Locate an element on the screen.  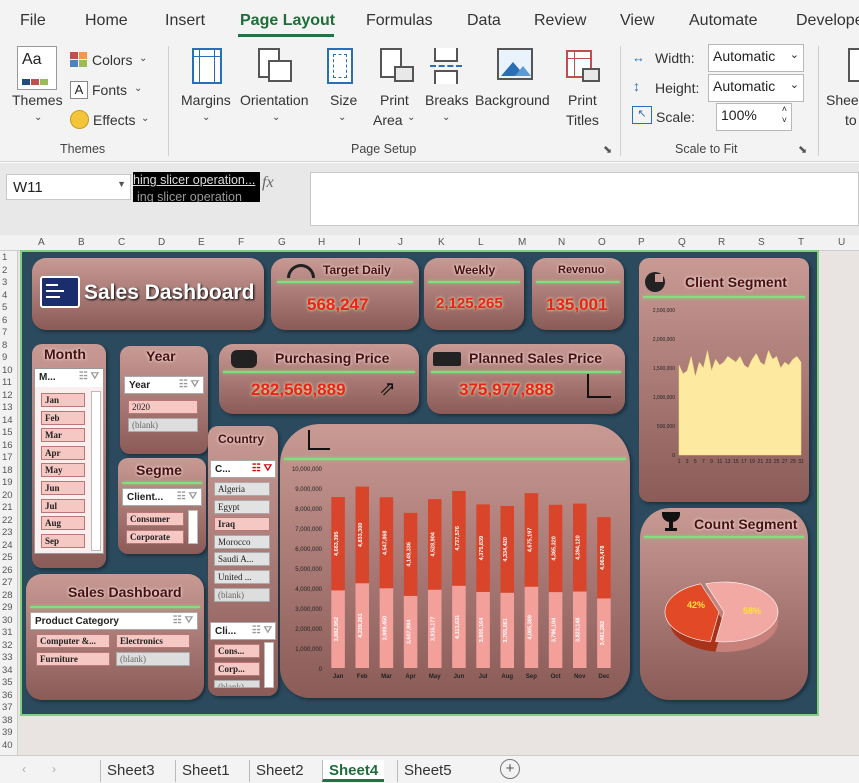
fonts-chevron-icon: ⌄ is located at coordinates (138, 88).